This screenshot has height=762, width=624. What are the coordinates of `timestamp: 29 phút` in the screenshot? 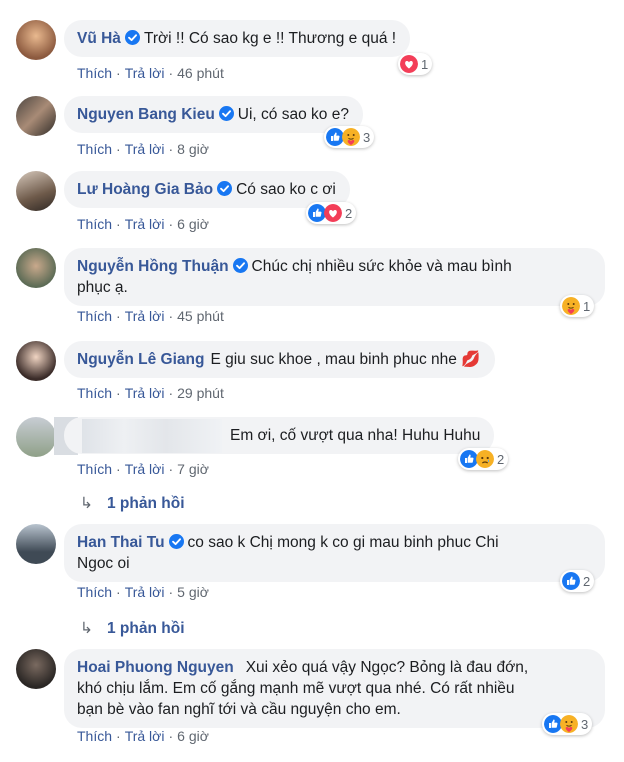 It's located at (200, 393).